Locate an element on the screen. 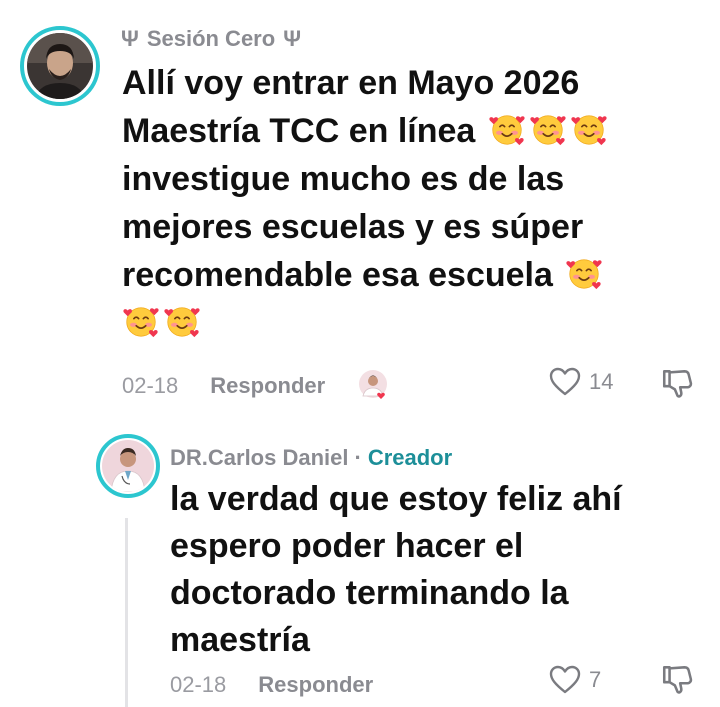  comment-text-line: Maestría TCC en línea is located at coordinates (299, 131).